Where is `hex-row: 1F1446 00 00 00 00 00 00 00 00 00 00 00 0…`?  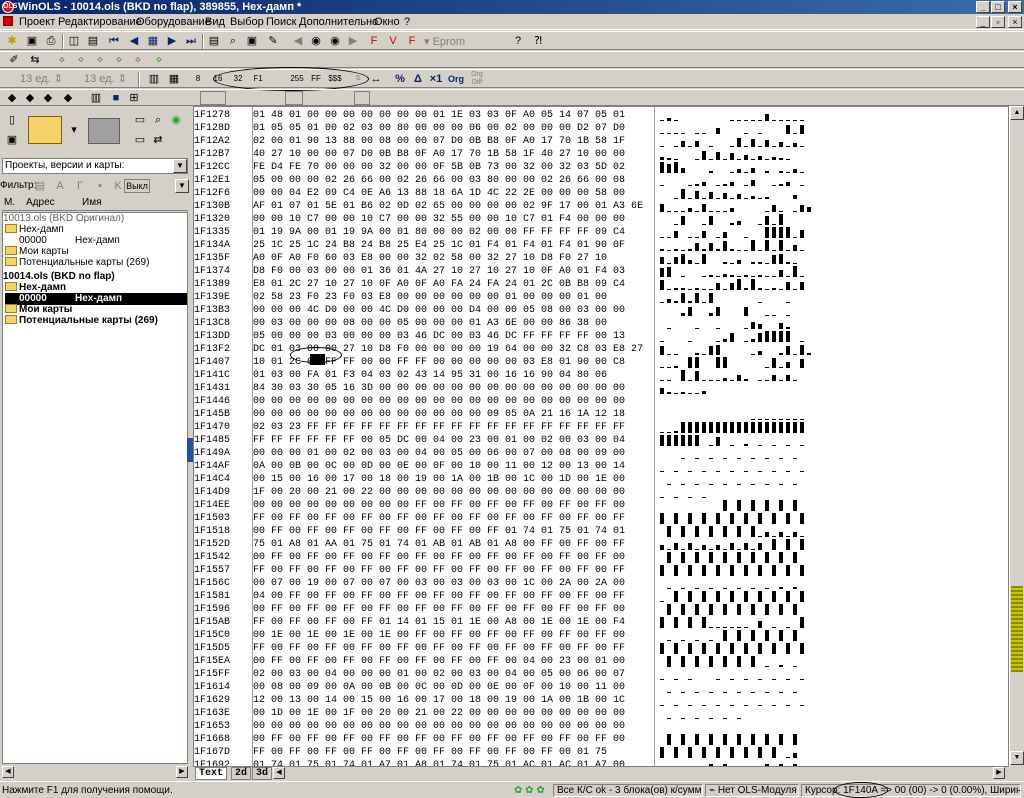
hex-row: 1F1446 00 00 00 00 00 00 00 00 00 00 00 0… is located at coordinates (601, 401).